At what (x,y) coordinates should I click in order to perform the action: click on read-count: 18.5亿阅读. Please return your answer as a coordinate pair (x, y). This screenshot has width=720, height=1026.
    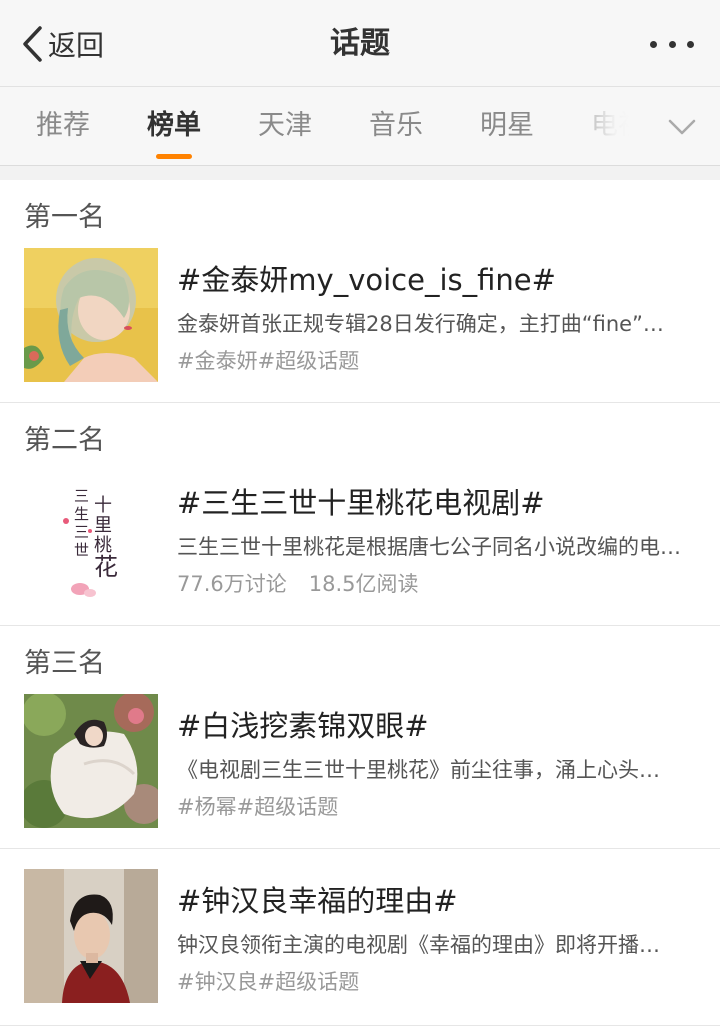
    Looking at the image, I should click on (363, 584).